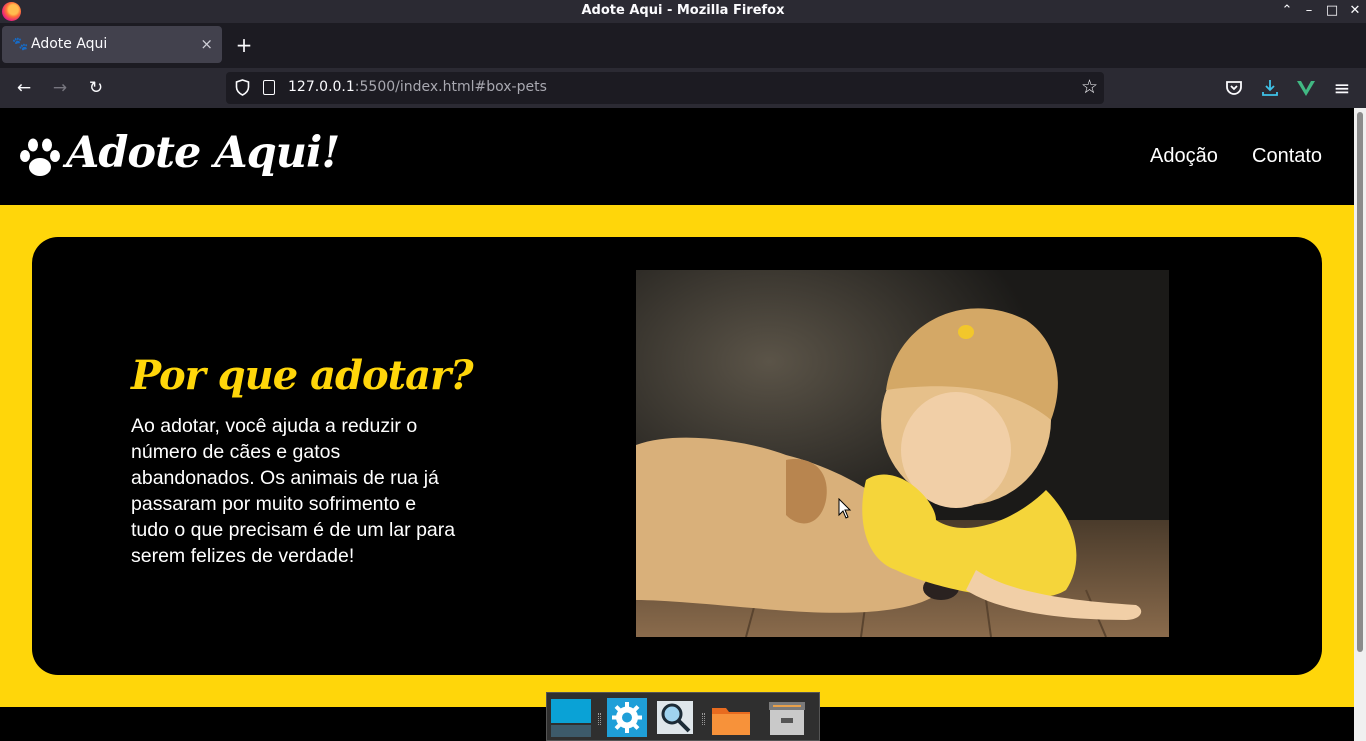 The height and width of the screenshot is (741, 1366). I want to click on url-path: :5500/index.html#box-pets, so click(450, 87).